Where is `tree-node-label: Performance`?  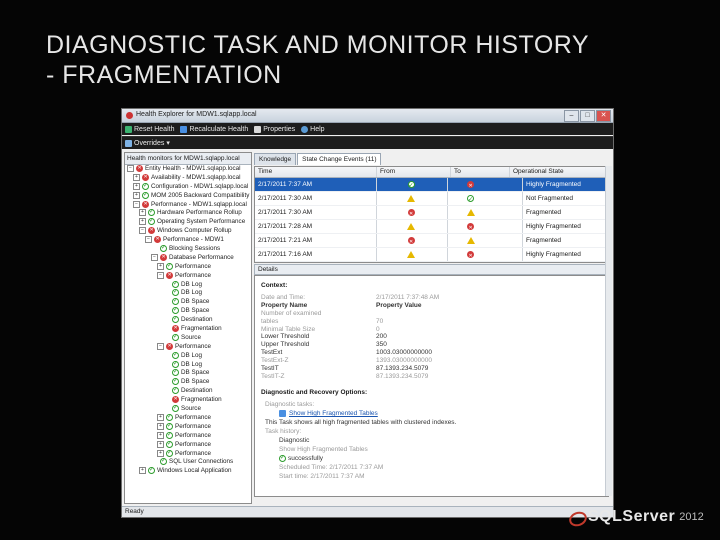
tree-node-label: Performance is located at coordinates (193, 444).